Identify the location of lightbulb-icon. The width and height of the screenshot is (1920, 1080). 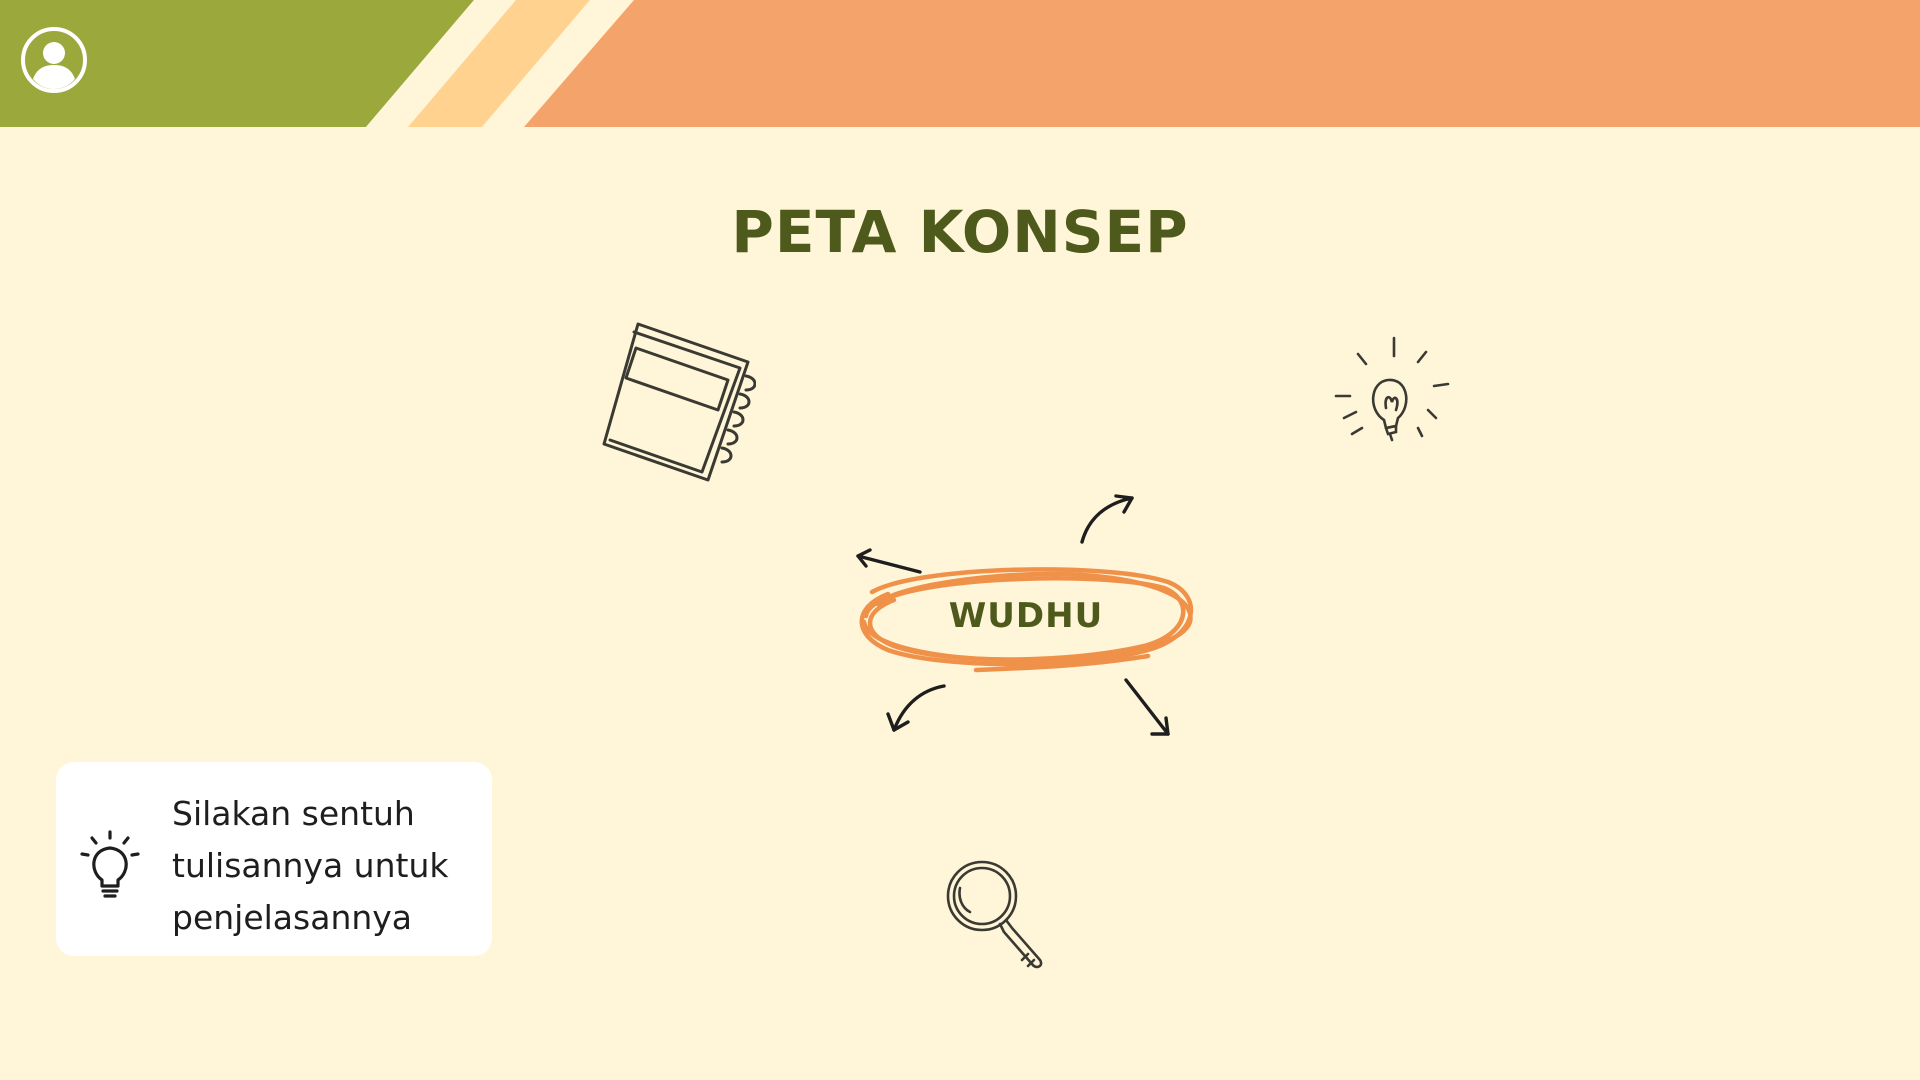
(110, 864).